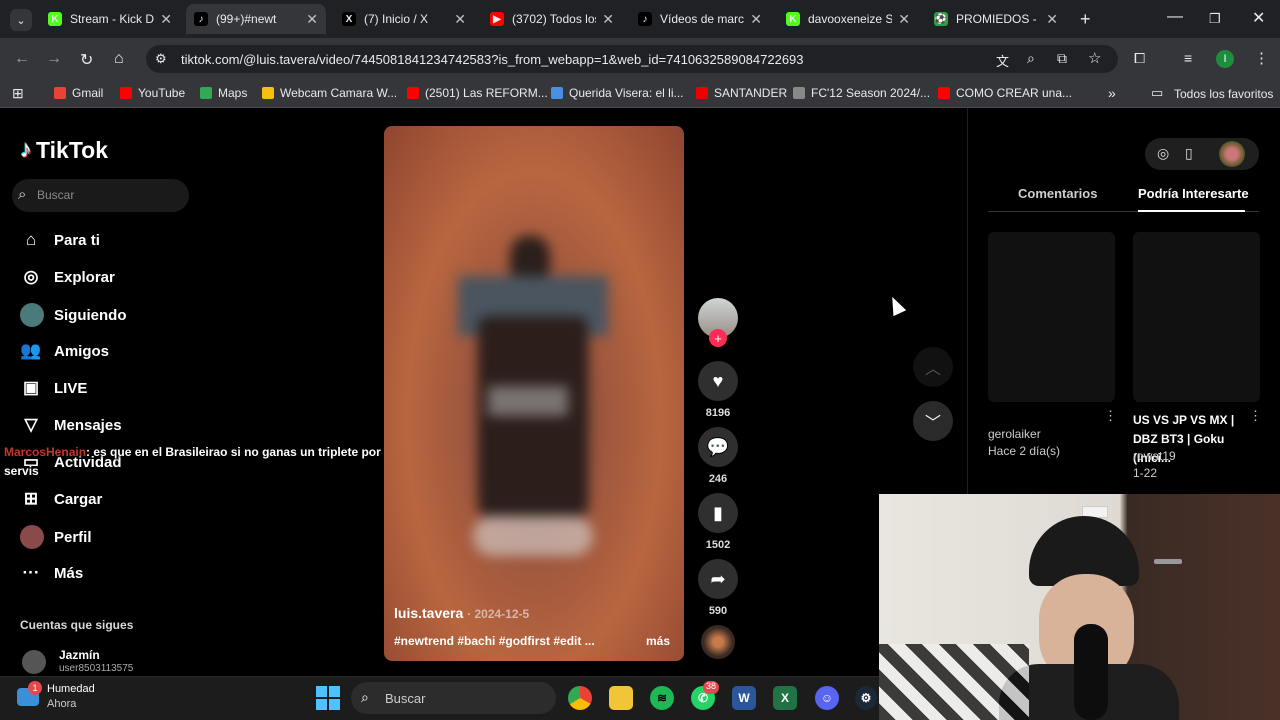 The width and height of the screenshot is (1280, 720). Describe the element at coordinates (1031, 58) in the screenshot. I see `zoom-icon: ⌕` at that location.